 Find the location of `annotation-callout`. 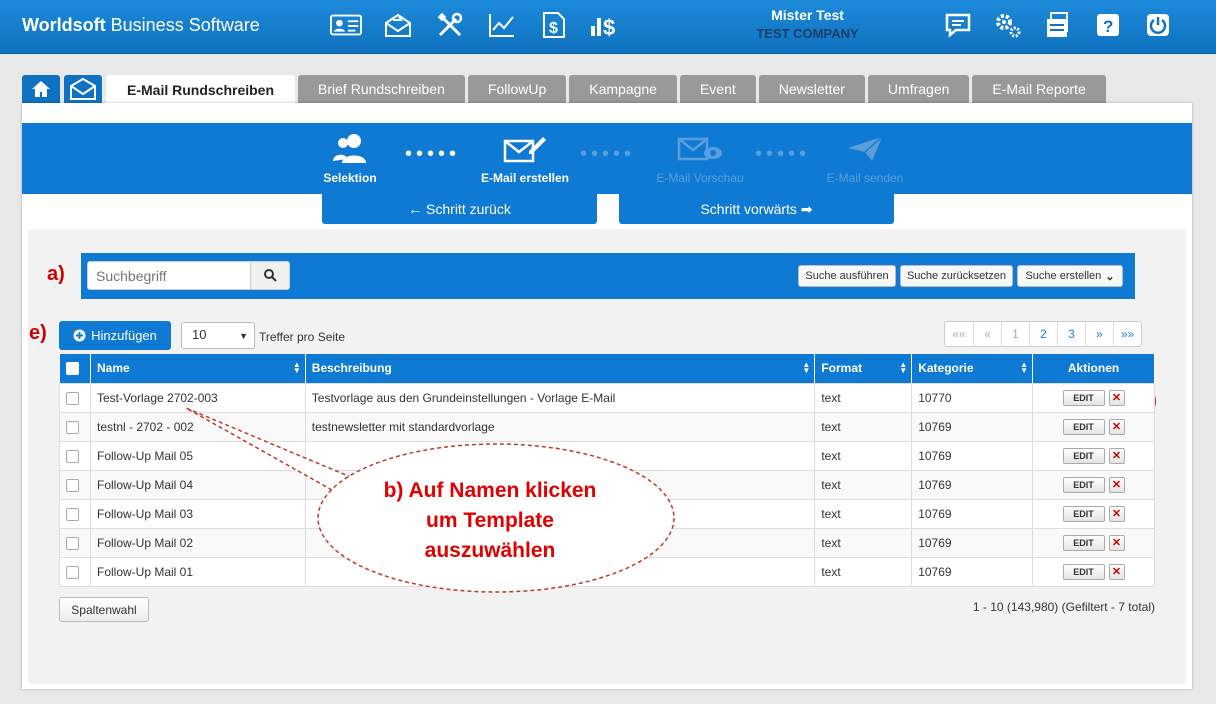

annotation-callout is located at coordinates (430, 500).